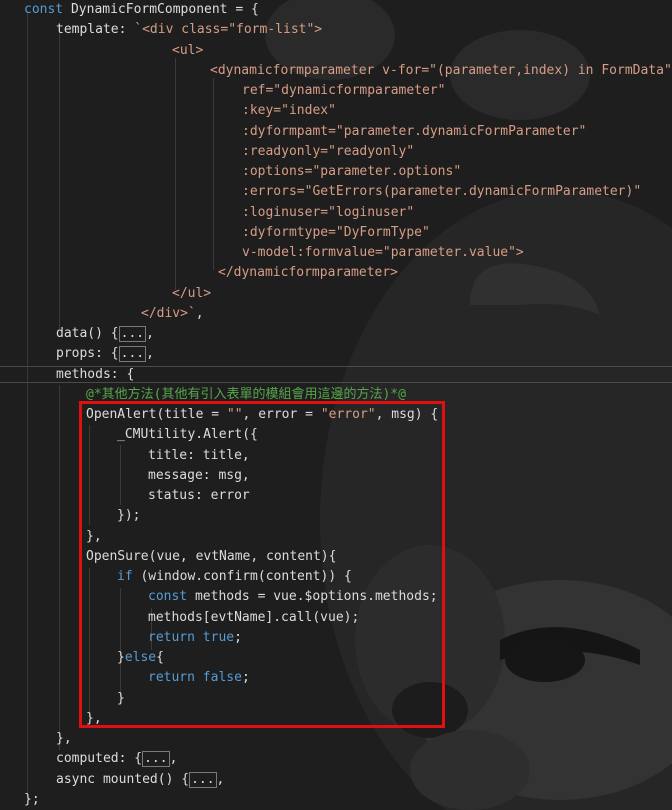 The image size is (672, 810). I want to click on code-line: :readyonly="readyonly", so click(328, 152).